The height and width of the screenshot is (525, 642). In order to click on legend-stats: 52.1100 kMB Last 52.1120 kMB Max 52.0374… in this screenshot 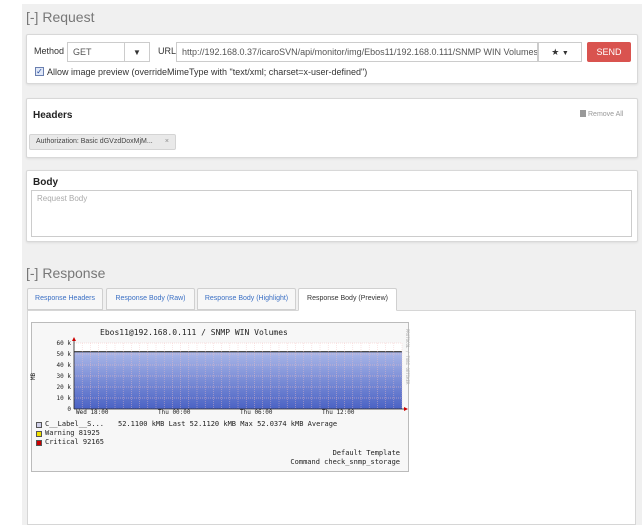, I will do `click(228, 424)`.